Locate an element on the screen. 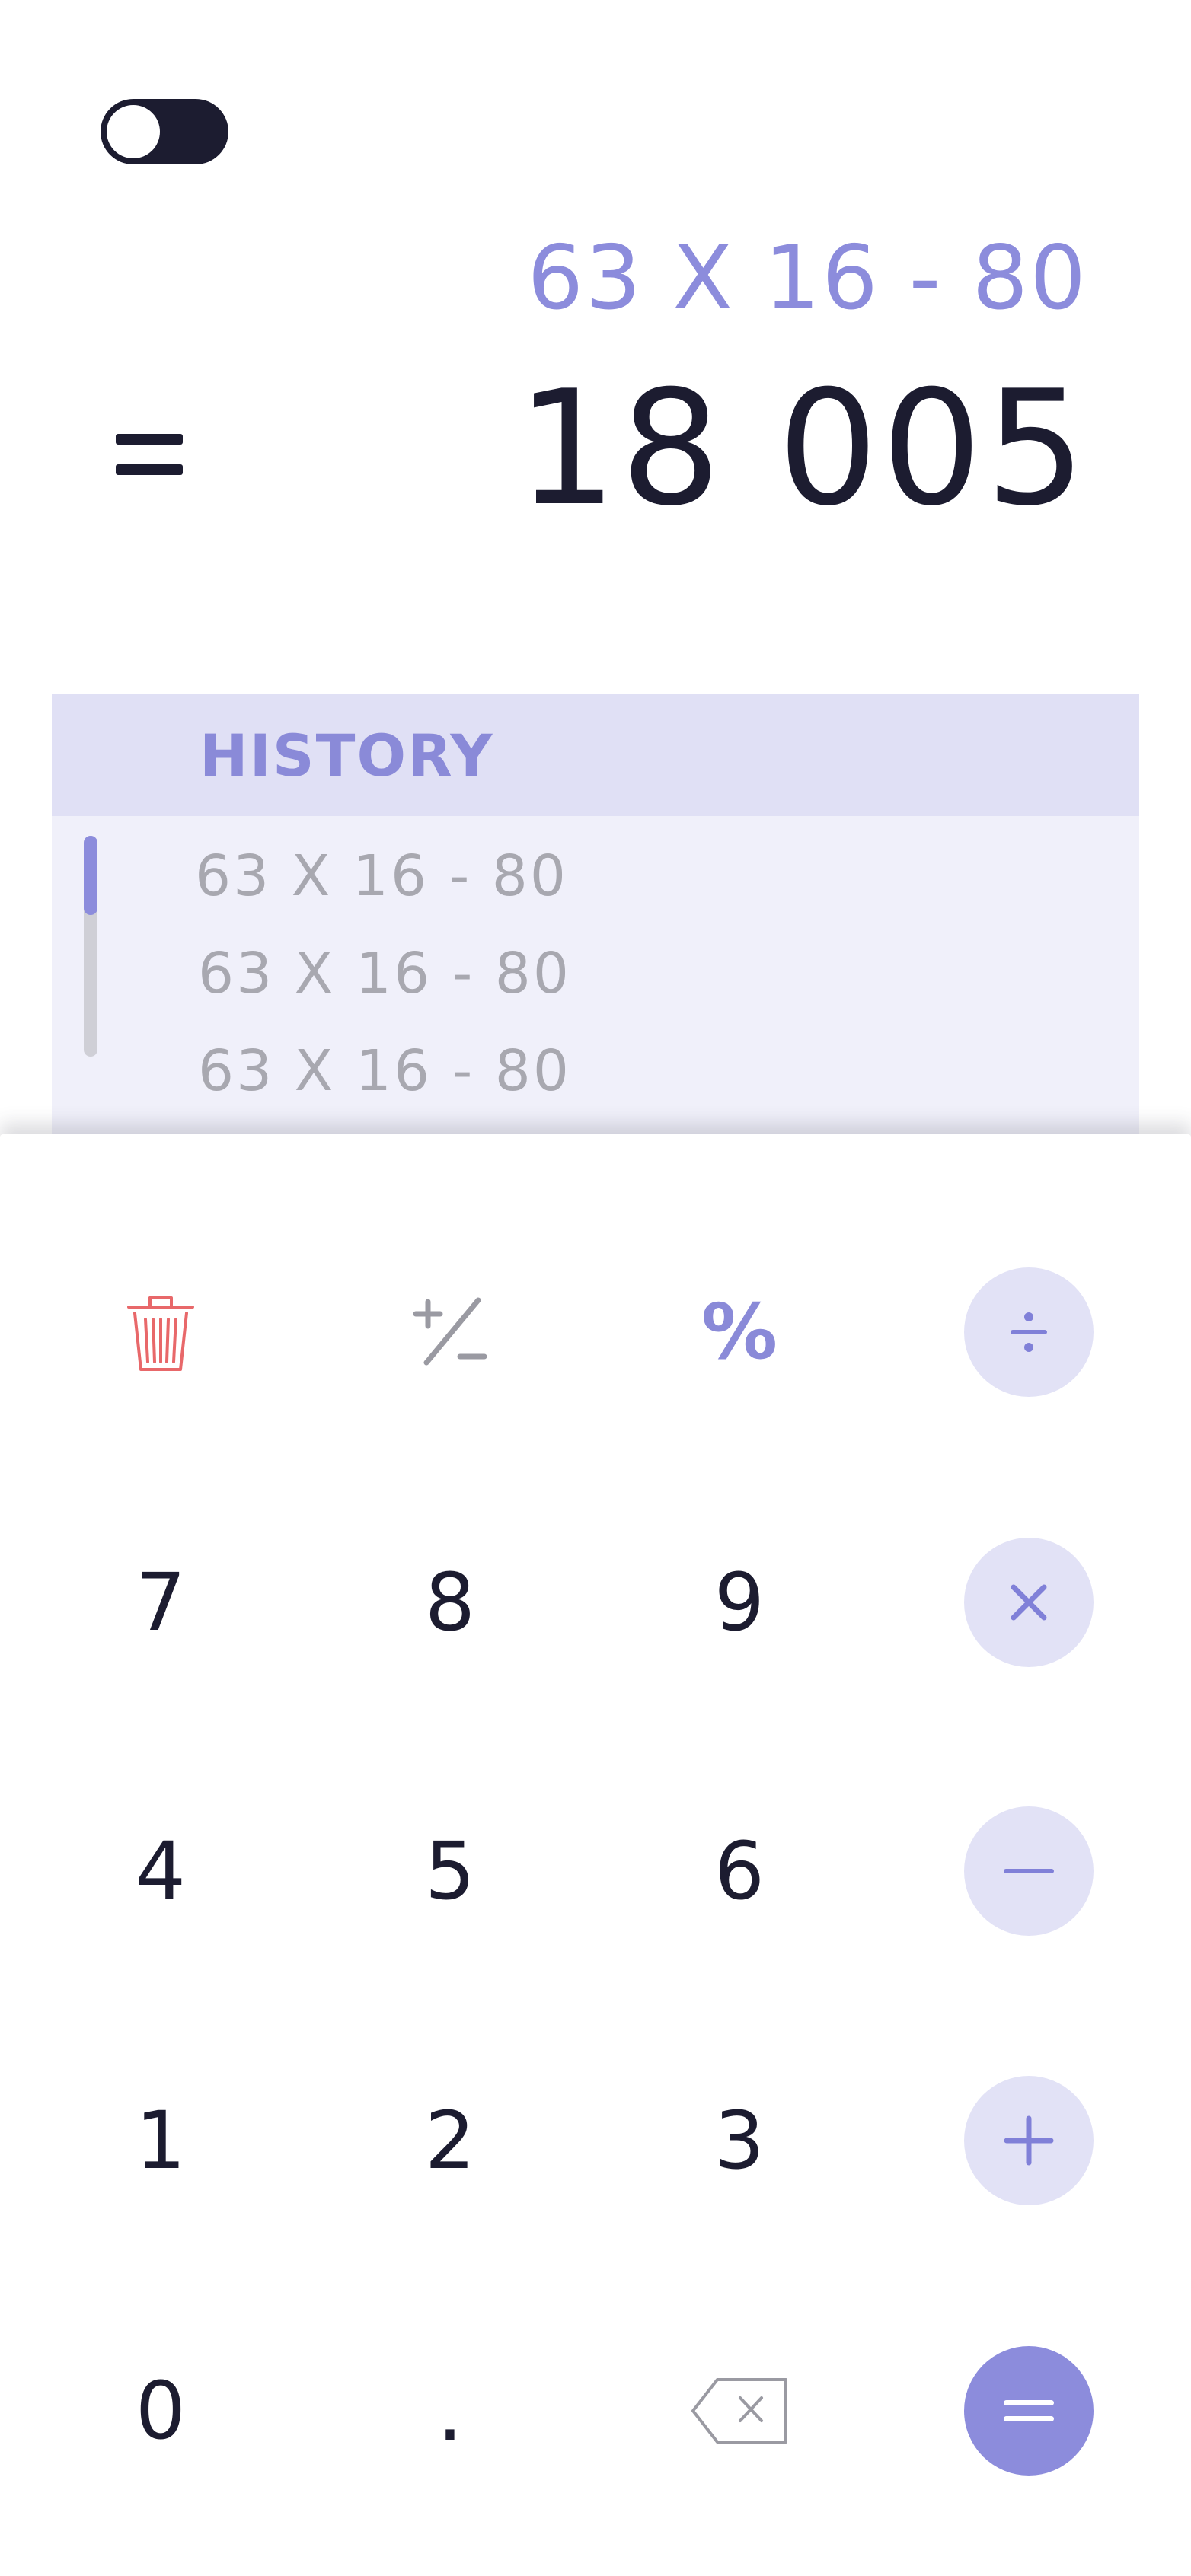 The height and width of the screenshot is (2576, 1191). add-button is located at coordinates (1029, 2141).